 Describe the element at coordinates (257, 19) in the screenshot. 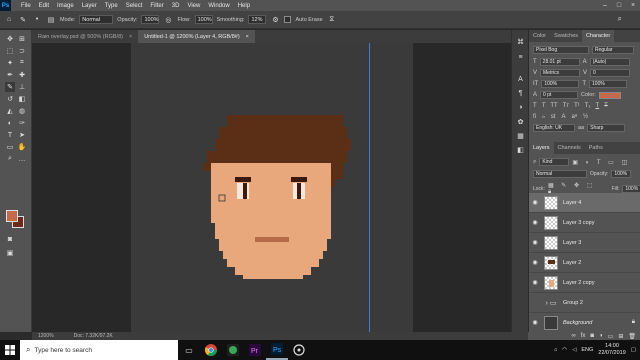

I see `smoothing-field: 12%` at that location.